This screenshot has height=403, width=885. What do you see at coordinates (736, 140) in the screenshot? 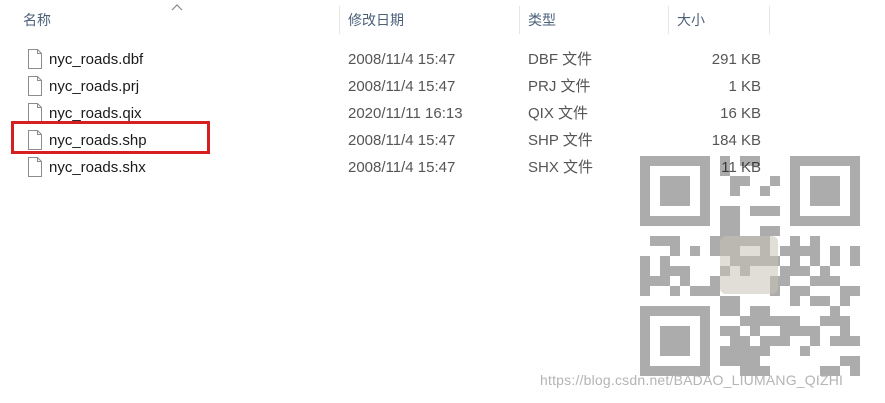
I see `file-size: 184 KB` at bounding box center [736, 140].